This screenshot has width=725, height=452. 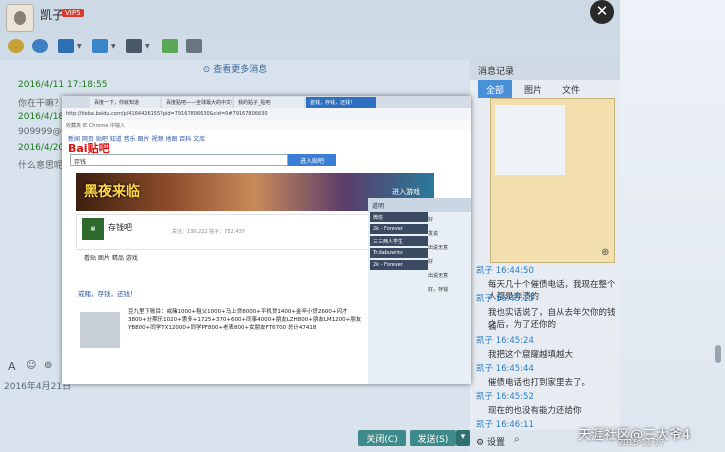 I want to click on chat-popup-title: 道明, so click(x=419, y=205).